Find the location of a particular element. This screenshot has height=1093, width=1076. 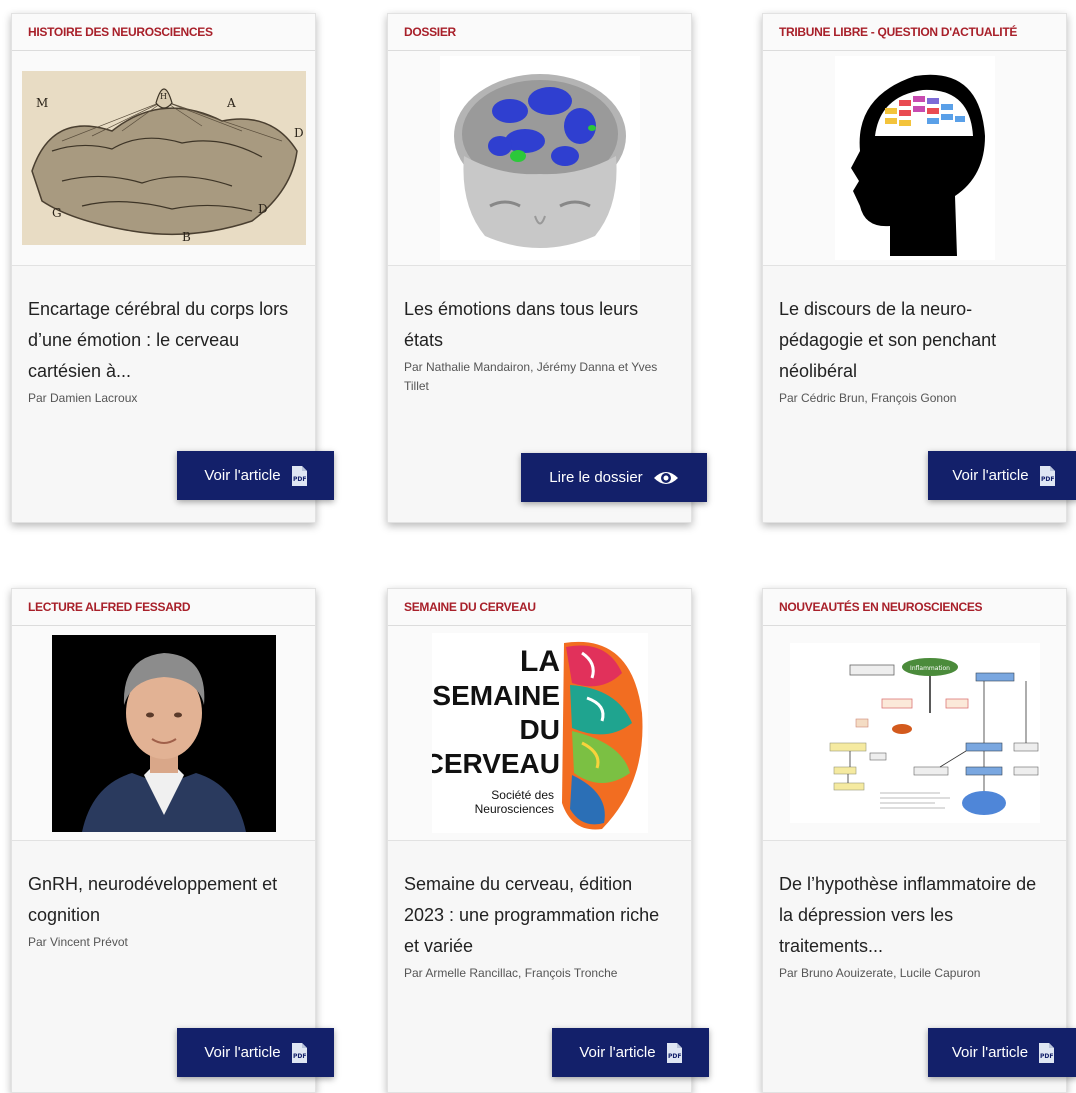

read-dossier-button: Lire le dossier is located at coordinates (614, 477).